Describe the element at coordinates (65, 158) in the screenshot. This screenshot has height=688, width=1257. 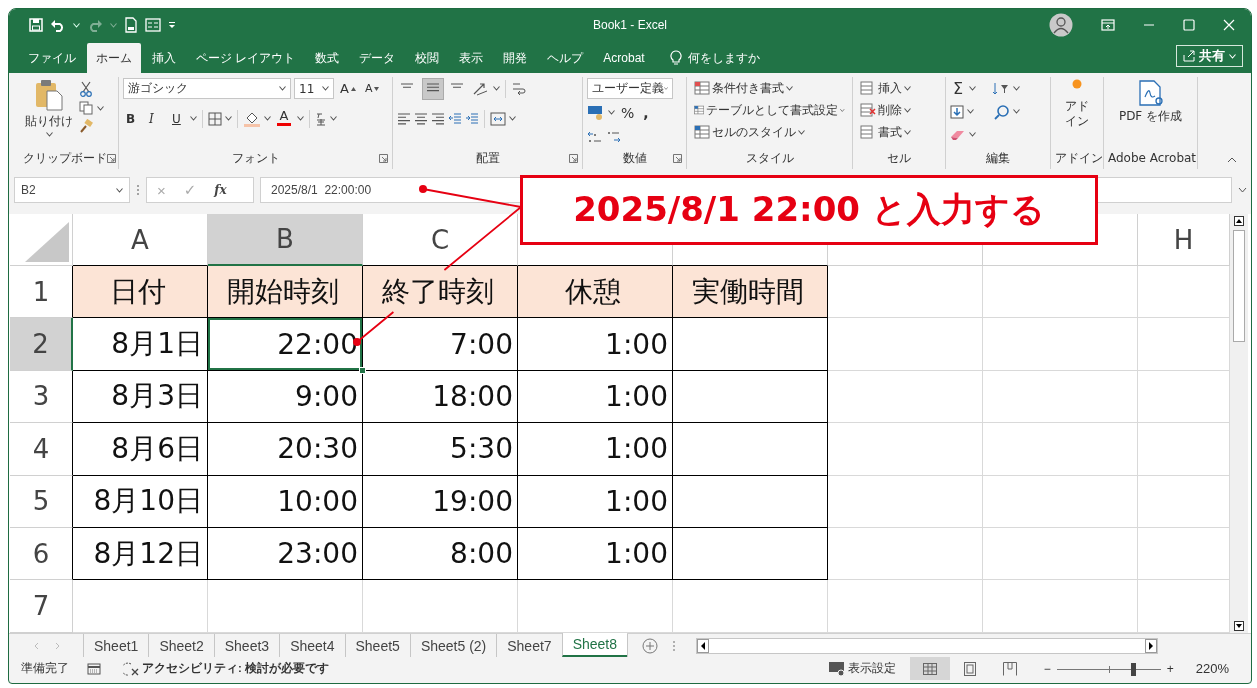
I see `group-label: クリップボード` at that location.